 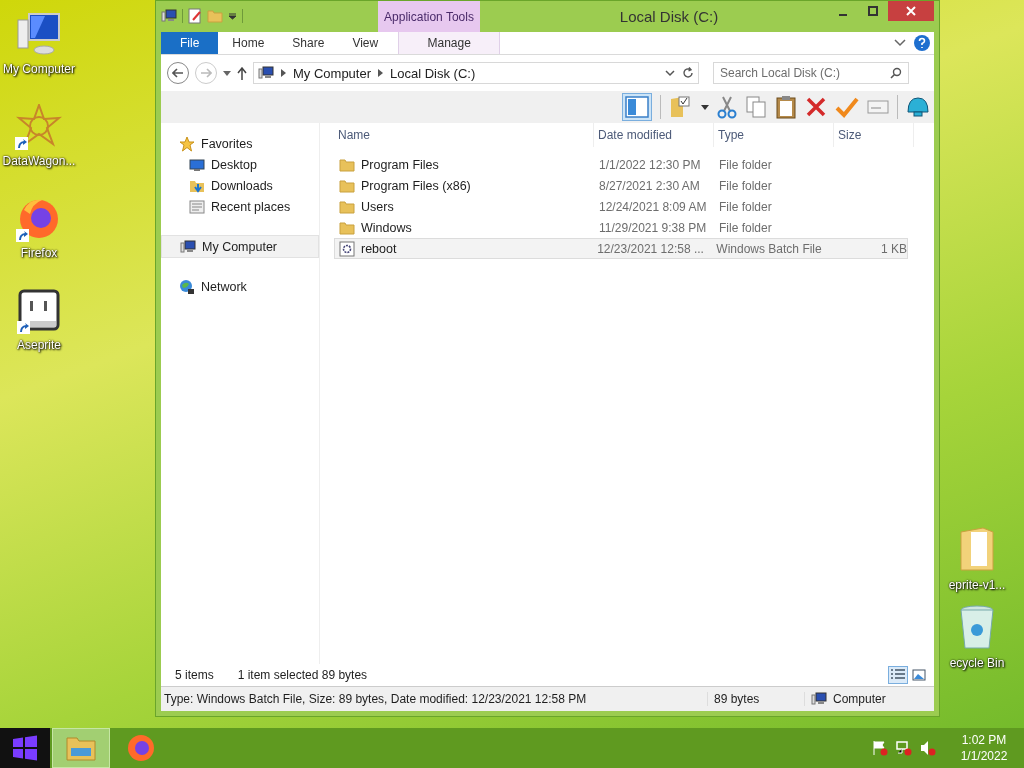 What do you see at coordinates (654, 135) in the screenshot?
I see `column-header: Date modified` at bounding box center [654, 135].